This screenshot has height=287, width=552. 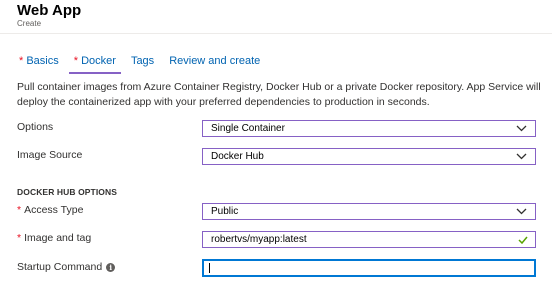 I want to click on tab-label: Docker, so click(x=98, y=61).